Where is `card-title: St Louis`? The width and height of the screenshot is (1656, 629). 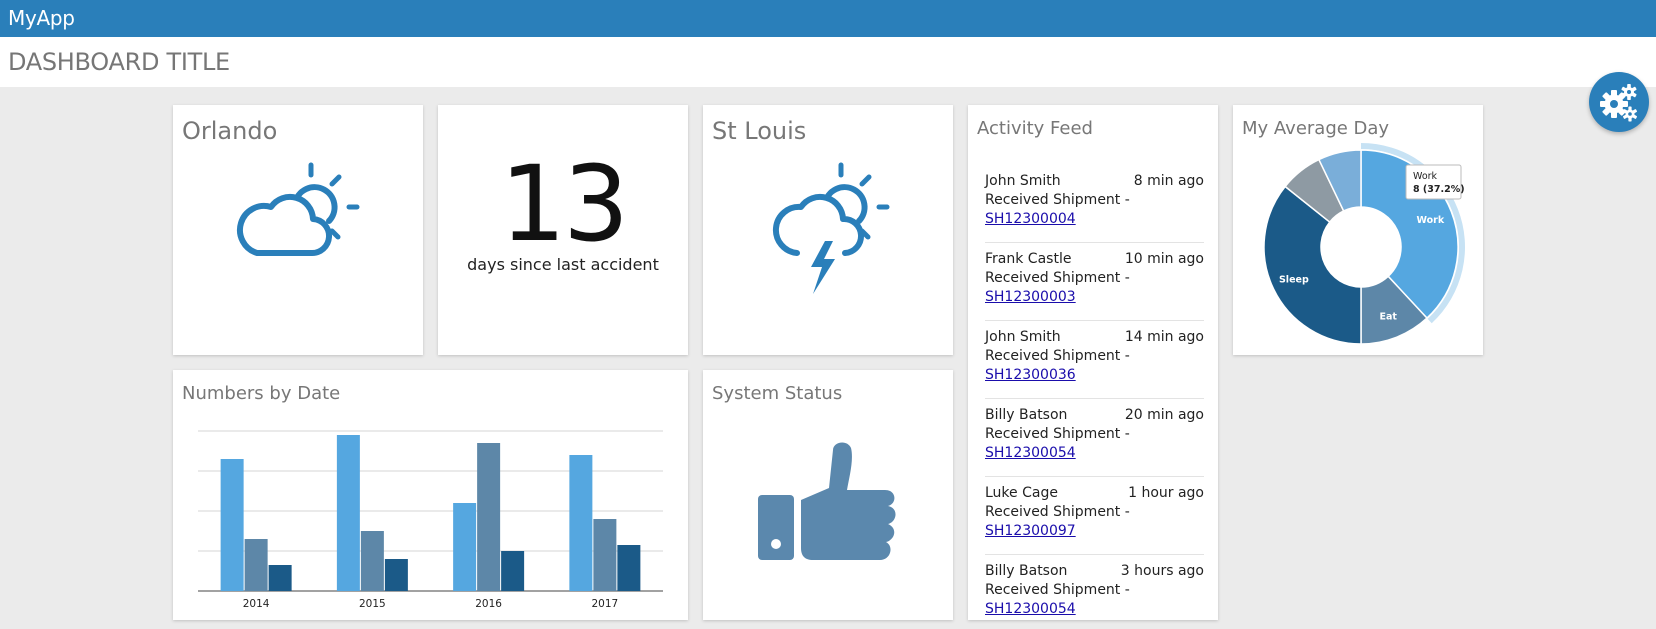
card-title: St Louis is located at coordinates (759, 131).